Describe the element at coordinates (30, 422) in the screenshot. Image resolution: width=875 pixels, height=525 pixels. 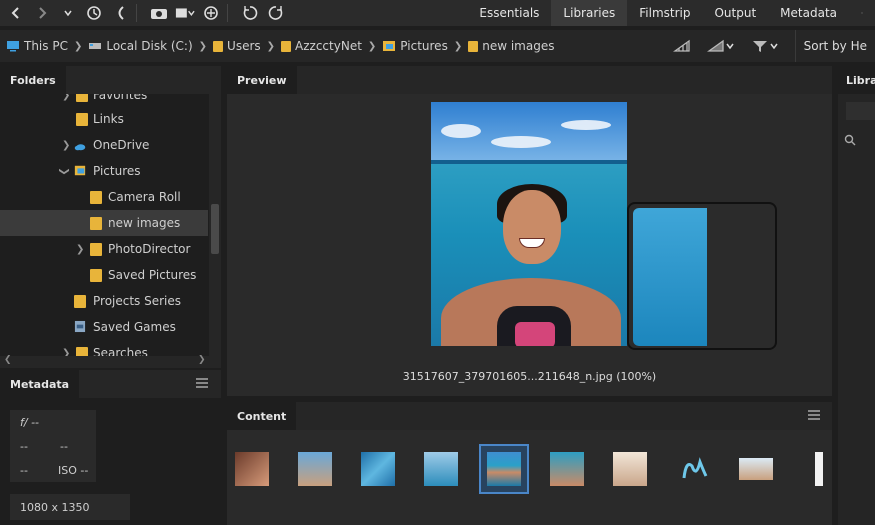
I see `aperture-value: f/ --` at that location.